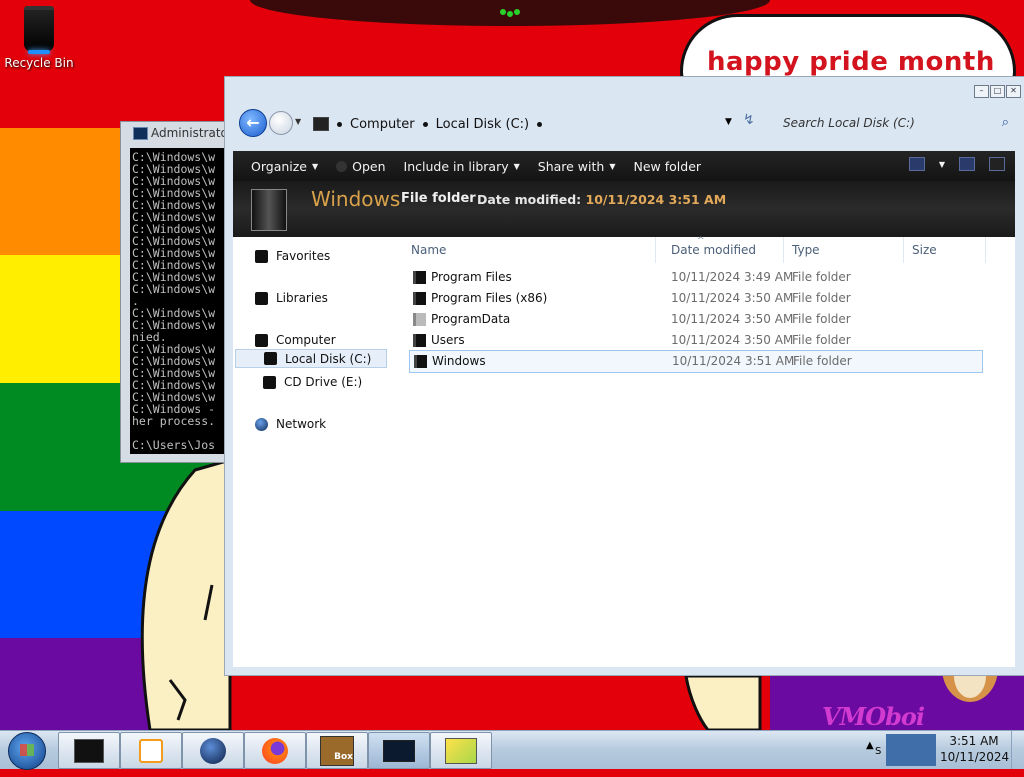  Describe the element at coordinates (27, 751) in the screenshot. I see `start-button` at that location.